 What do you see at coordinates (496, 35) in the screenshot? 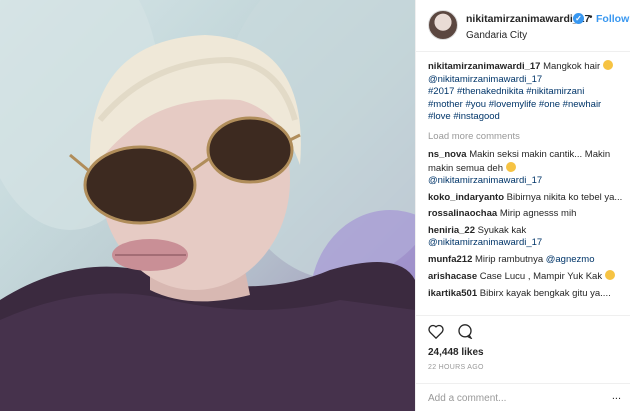
I see `location-link: Gandaria City` at bounding box center [496, 35].